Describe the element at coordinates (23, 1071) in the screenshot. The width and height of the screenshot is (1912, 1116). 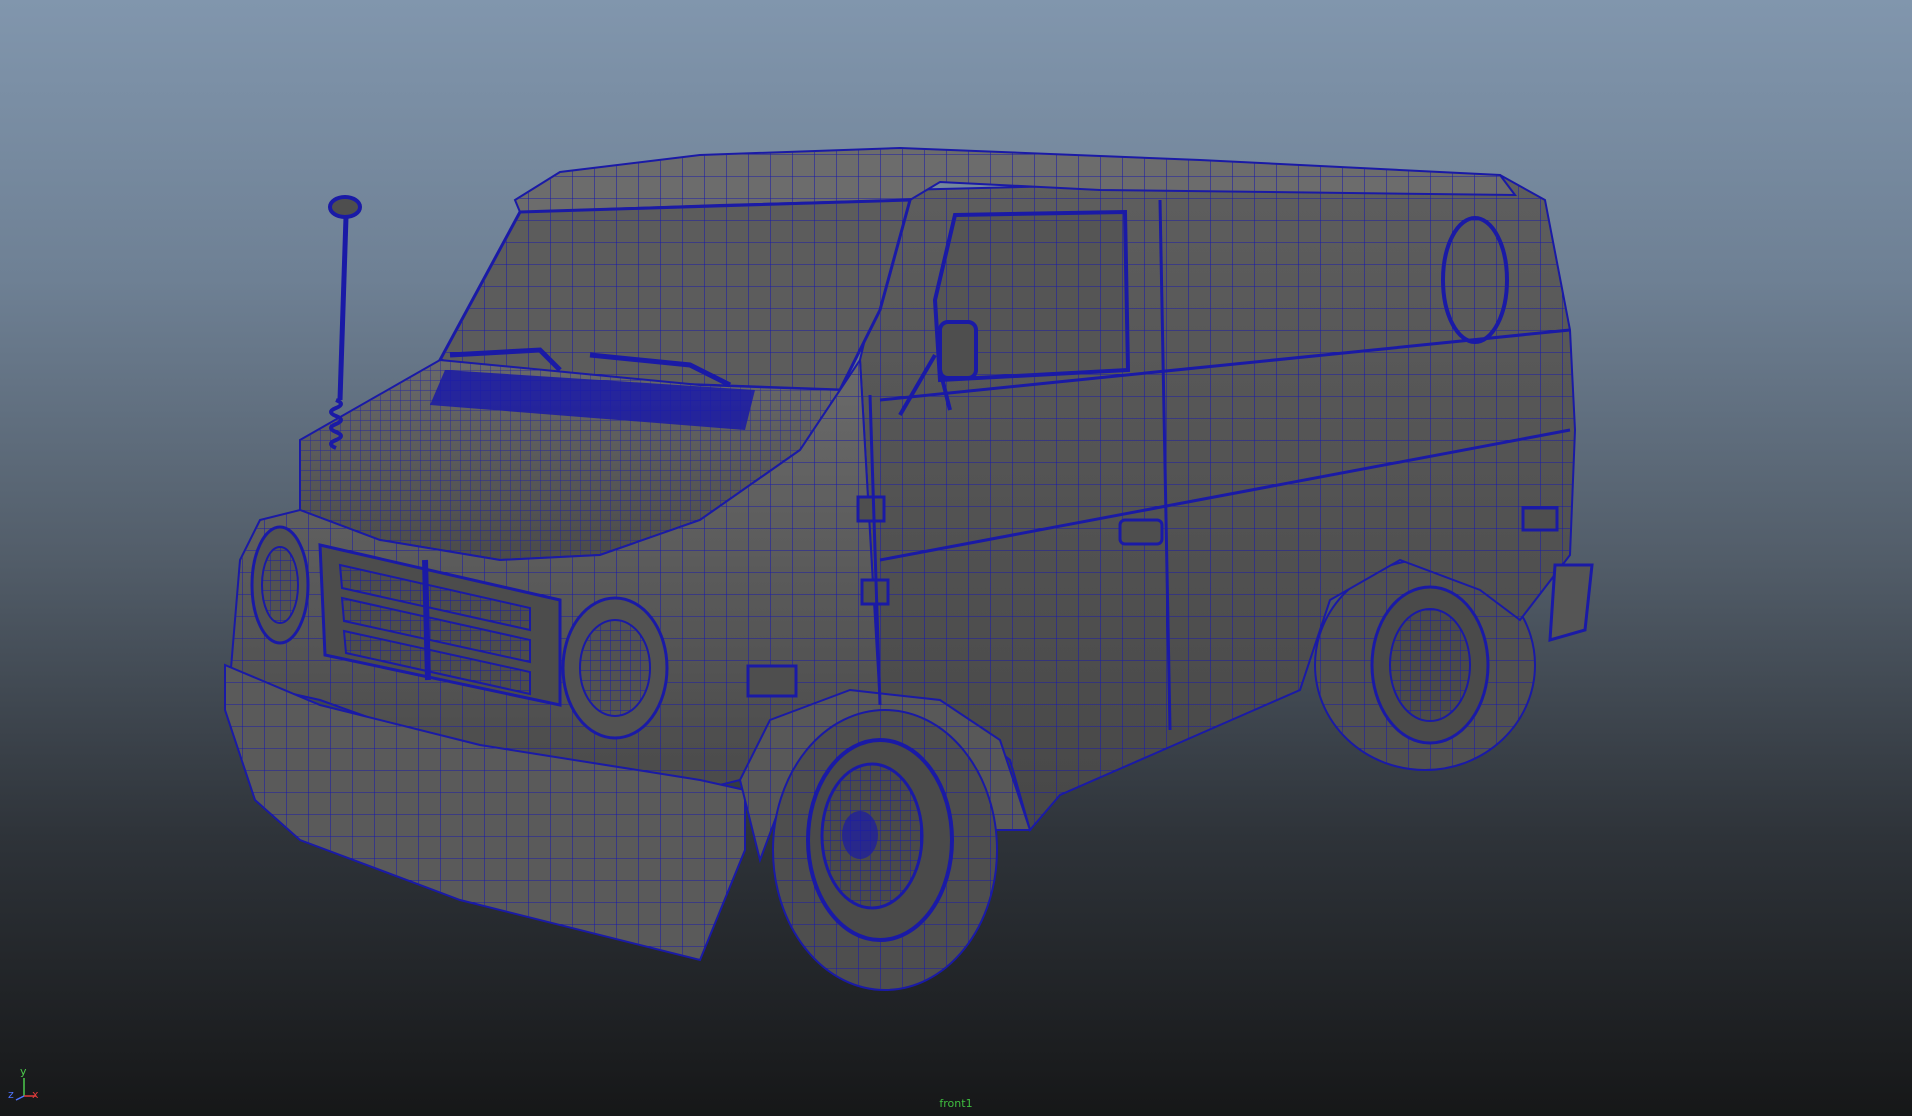
I see `axis-y-label: y` at that location.